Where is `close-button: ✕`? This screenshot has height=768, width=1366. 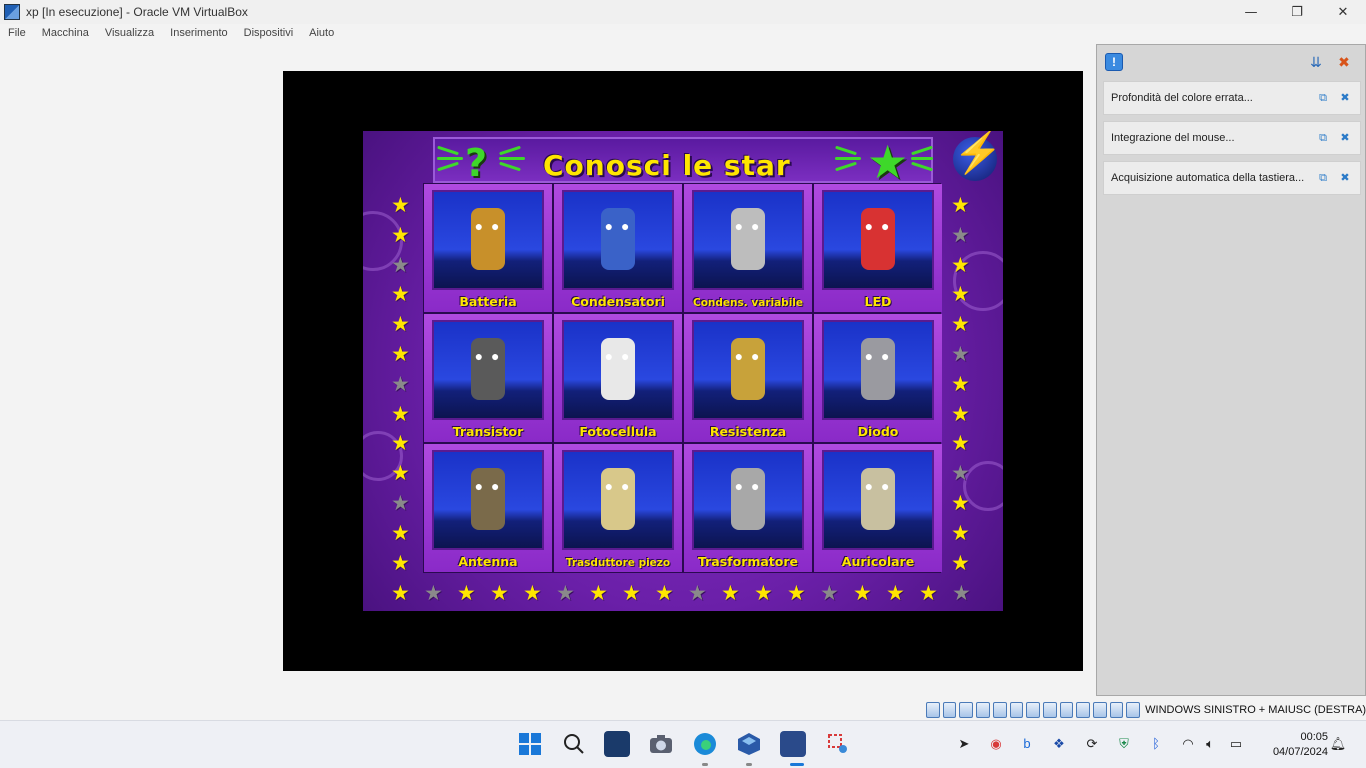 close-button: ✕ is located at coordinates (1343, 12).